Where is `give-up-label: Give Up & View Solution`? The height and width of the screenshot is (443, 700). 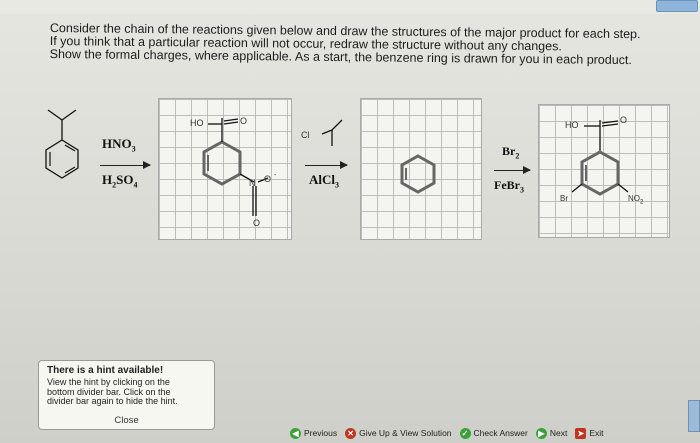
give-up-label: Give Up & View Solution is located at coordinates (405, 433).